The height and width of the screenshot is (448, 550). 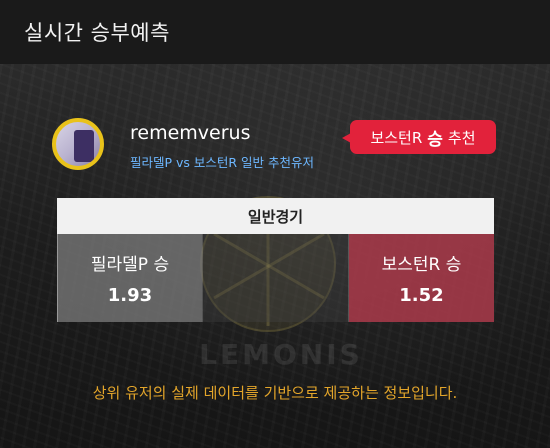 I want to click on away-win-odds: 1.52, so click(x=421, y=295).